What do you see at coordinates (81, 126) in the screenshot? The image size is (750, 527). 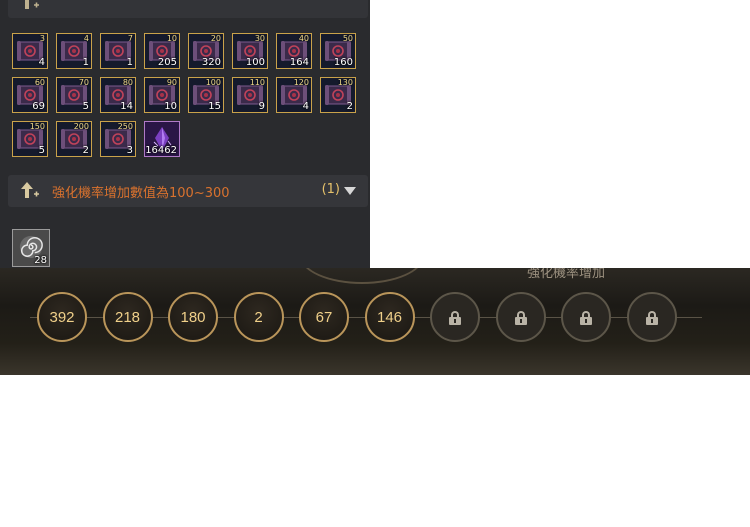 I see `item-level: 200` at bounding box center [81, 126].